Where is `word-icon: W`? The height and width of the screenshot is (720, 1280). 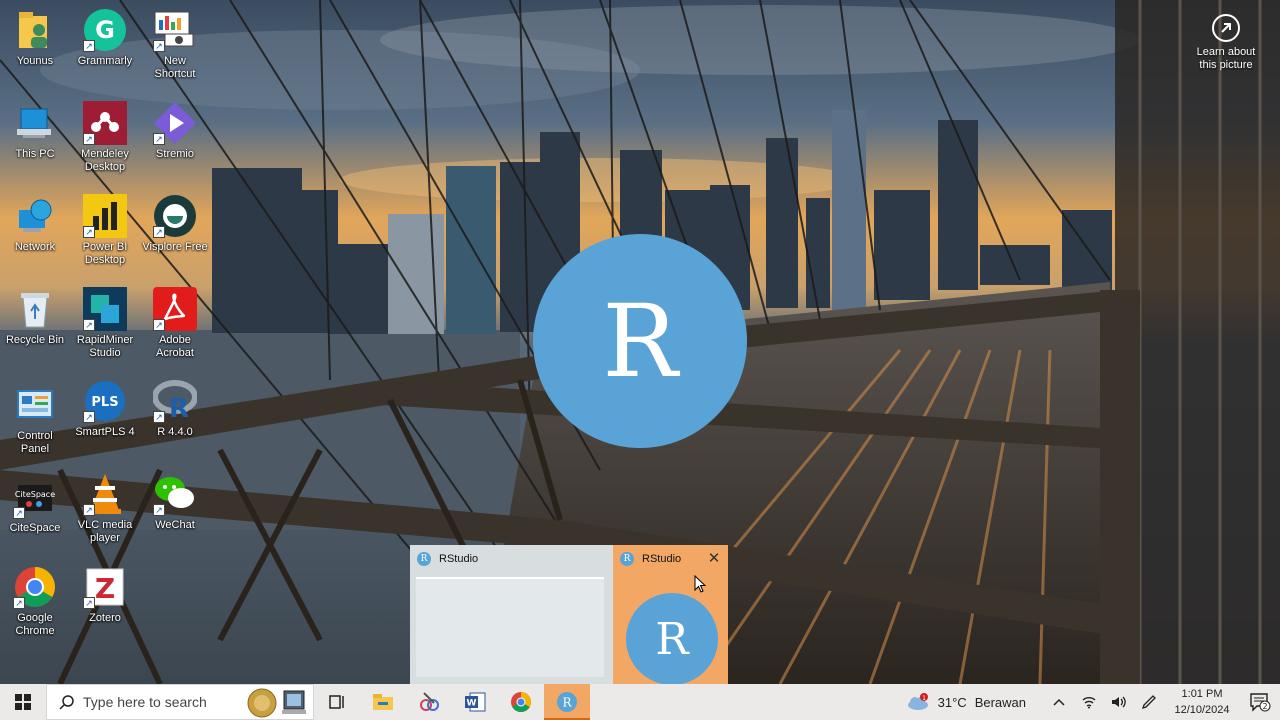 word-icon: W is located at coordinates (475, 702).